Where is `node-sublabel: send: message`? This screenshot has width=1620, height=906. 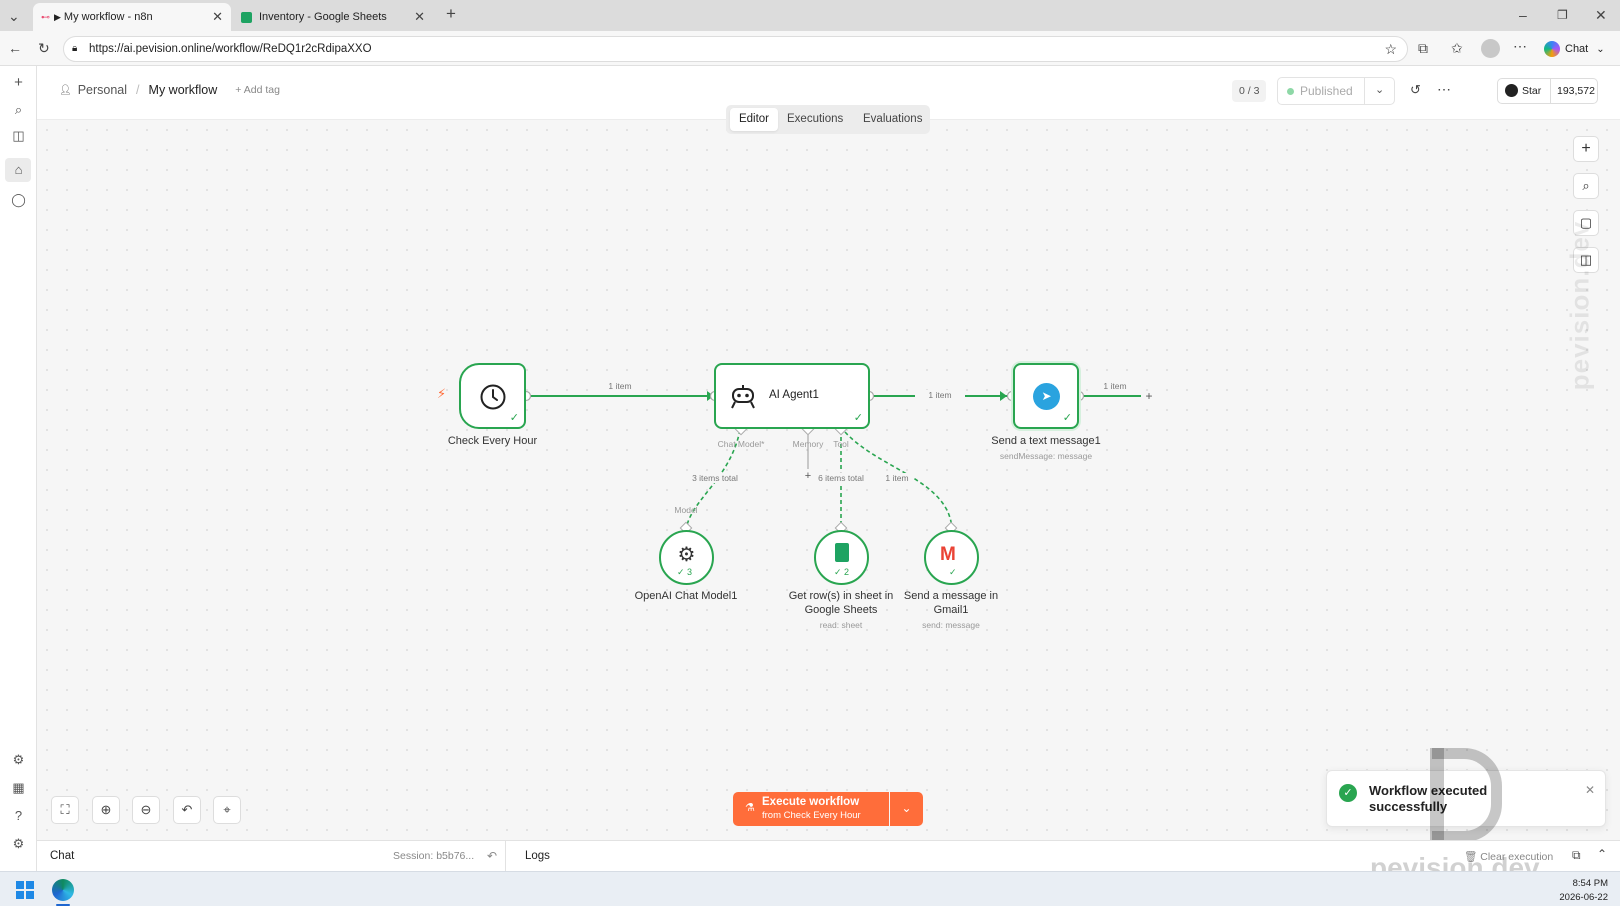 node-sublabel: send: message is located at coordinates (951, 625).